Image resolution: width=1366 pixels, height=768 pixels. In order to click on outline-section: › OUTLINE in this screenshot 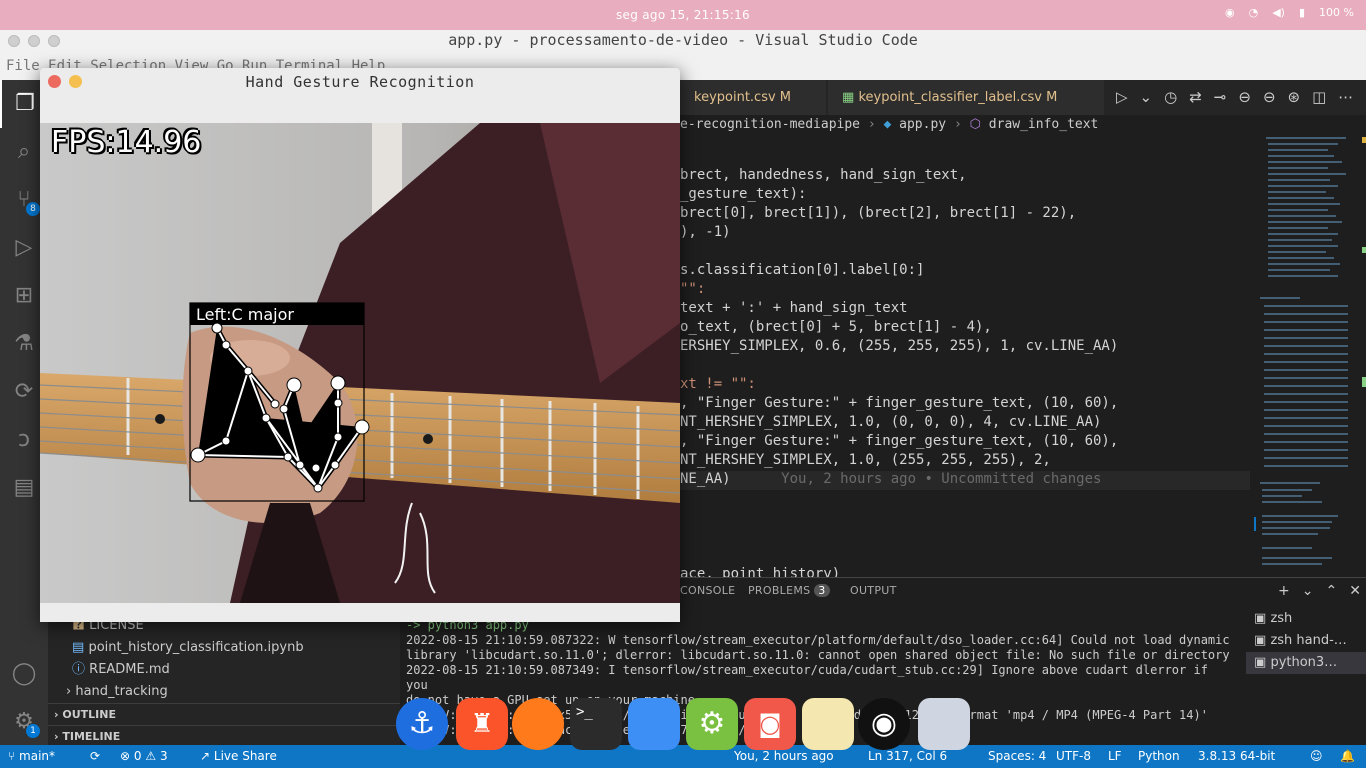, I will do `click(224, 714)`.